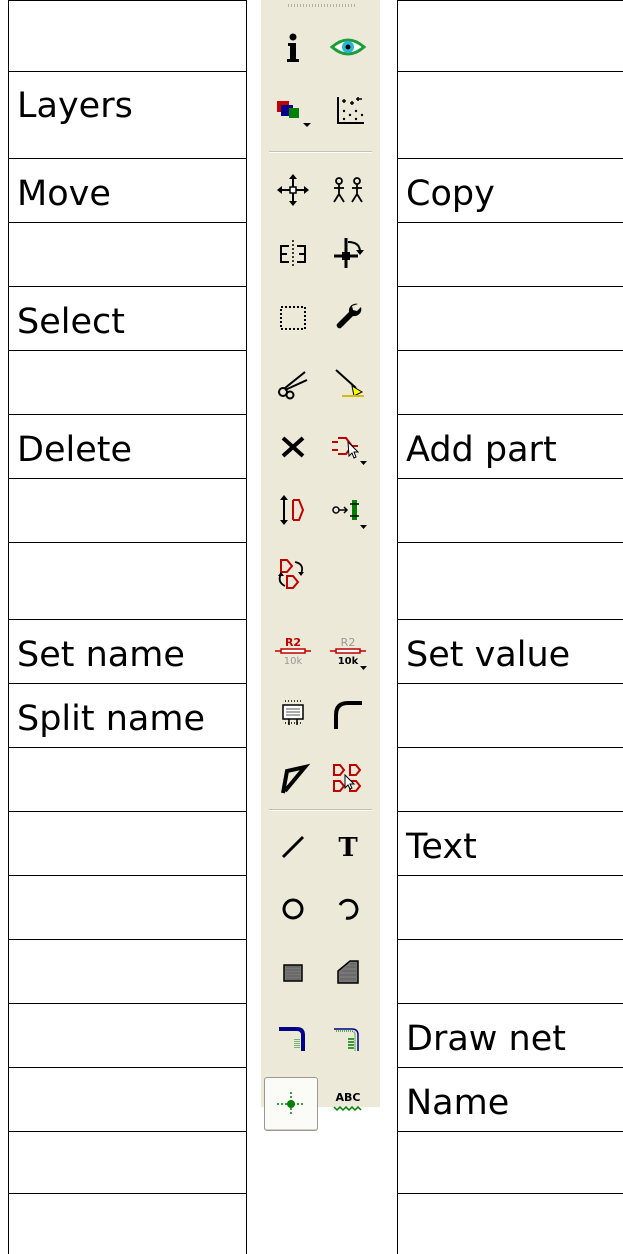  I want to click on invoke-button, so click(348, 779).